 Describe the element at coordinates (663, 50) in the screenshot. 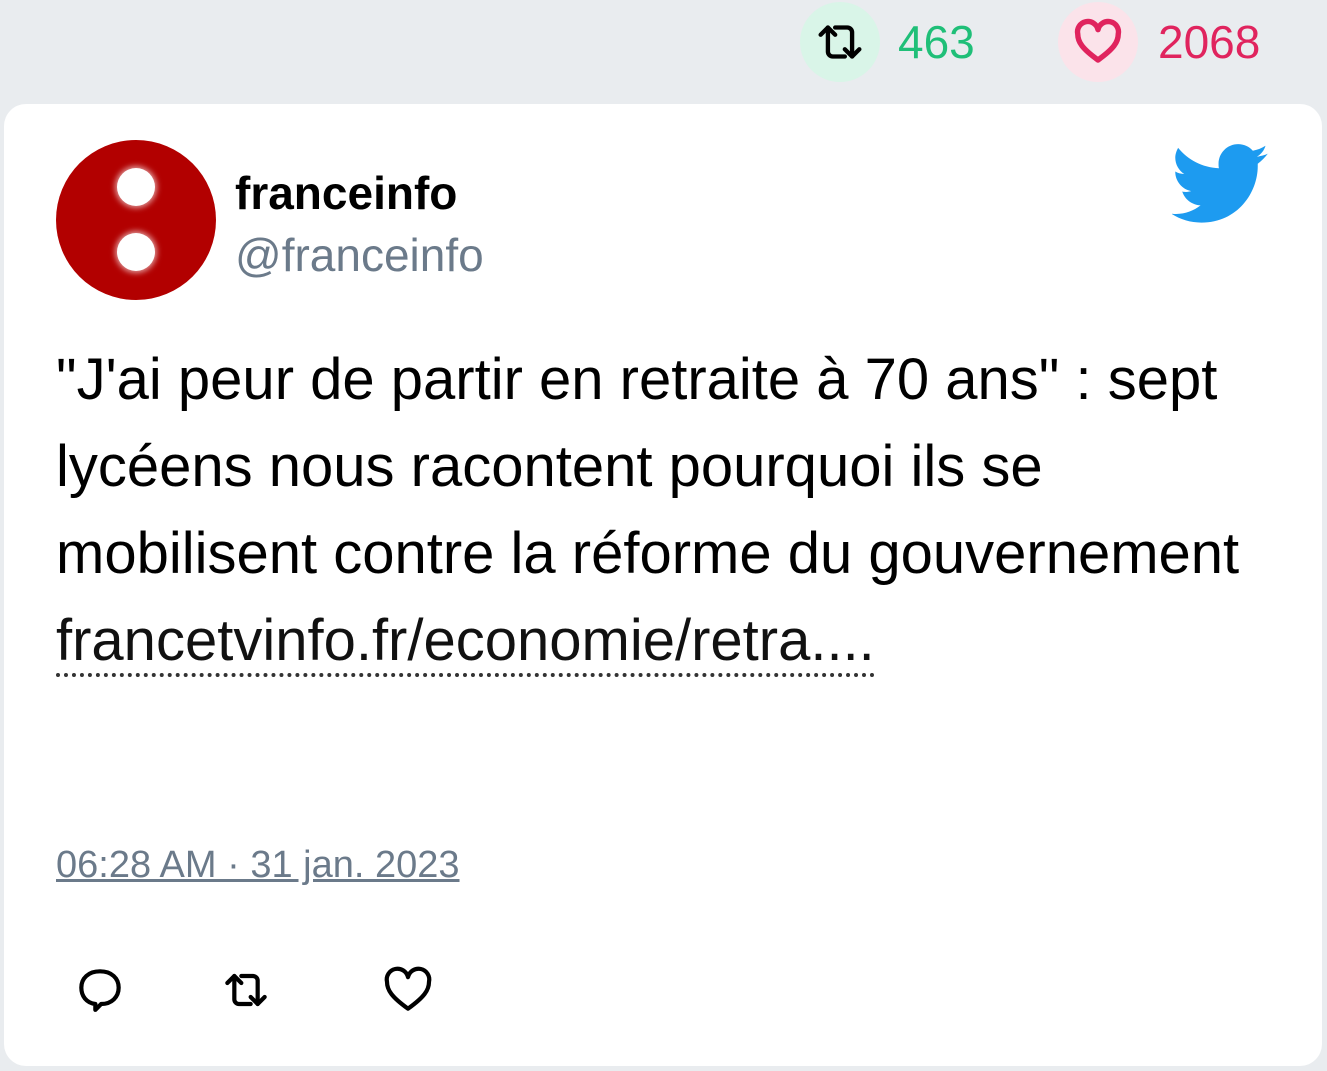

I see `stats-bar: 463 2068` at that location.